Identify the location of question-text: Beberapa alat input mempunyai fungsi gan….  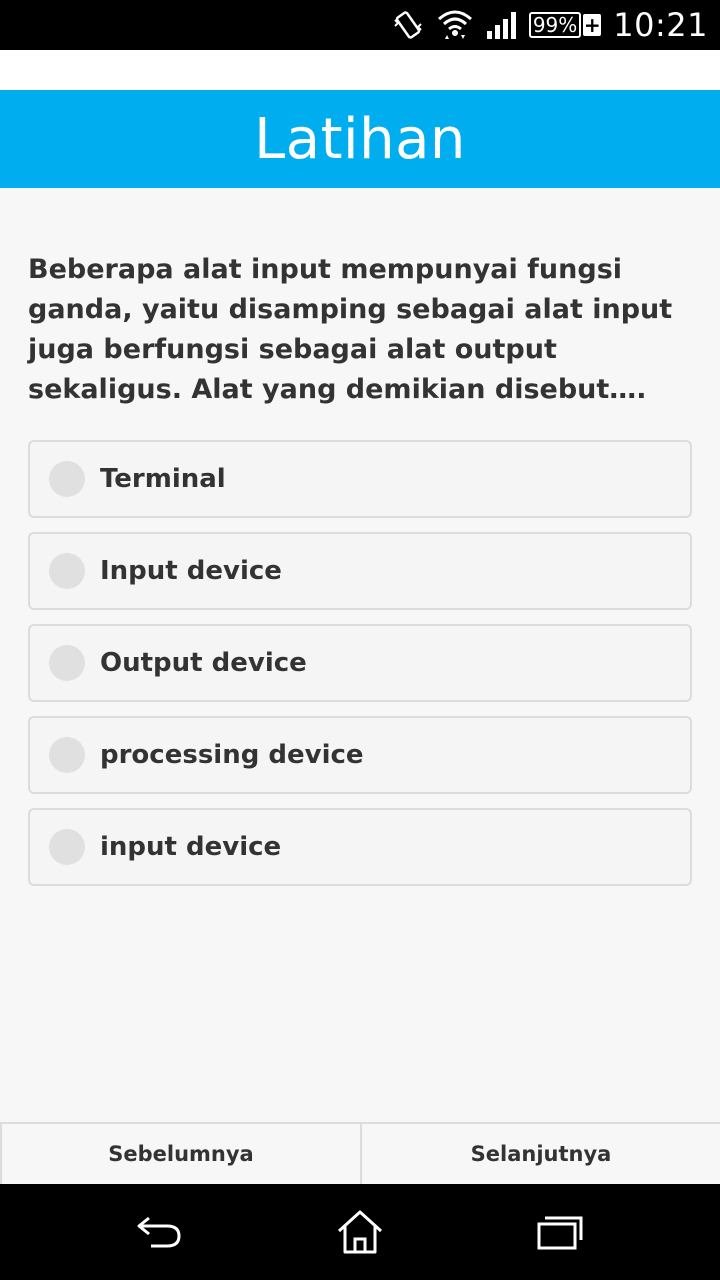
(350, 329).